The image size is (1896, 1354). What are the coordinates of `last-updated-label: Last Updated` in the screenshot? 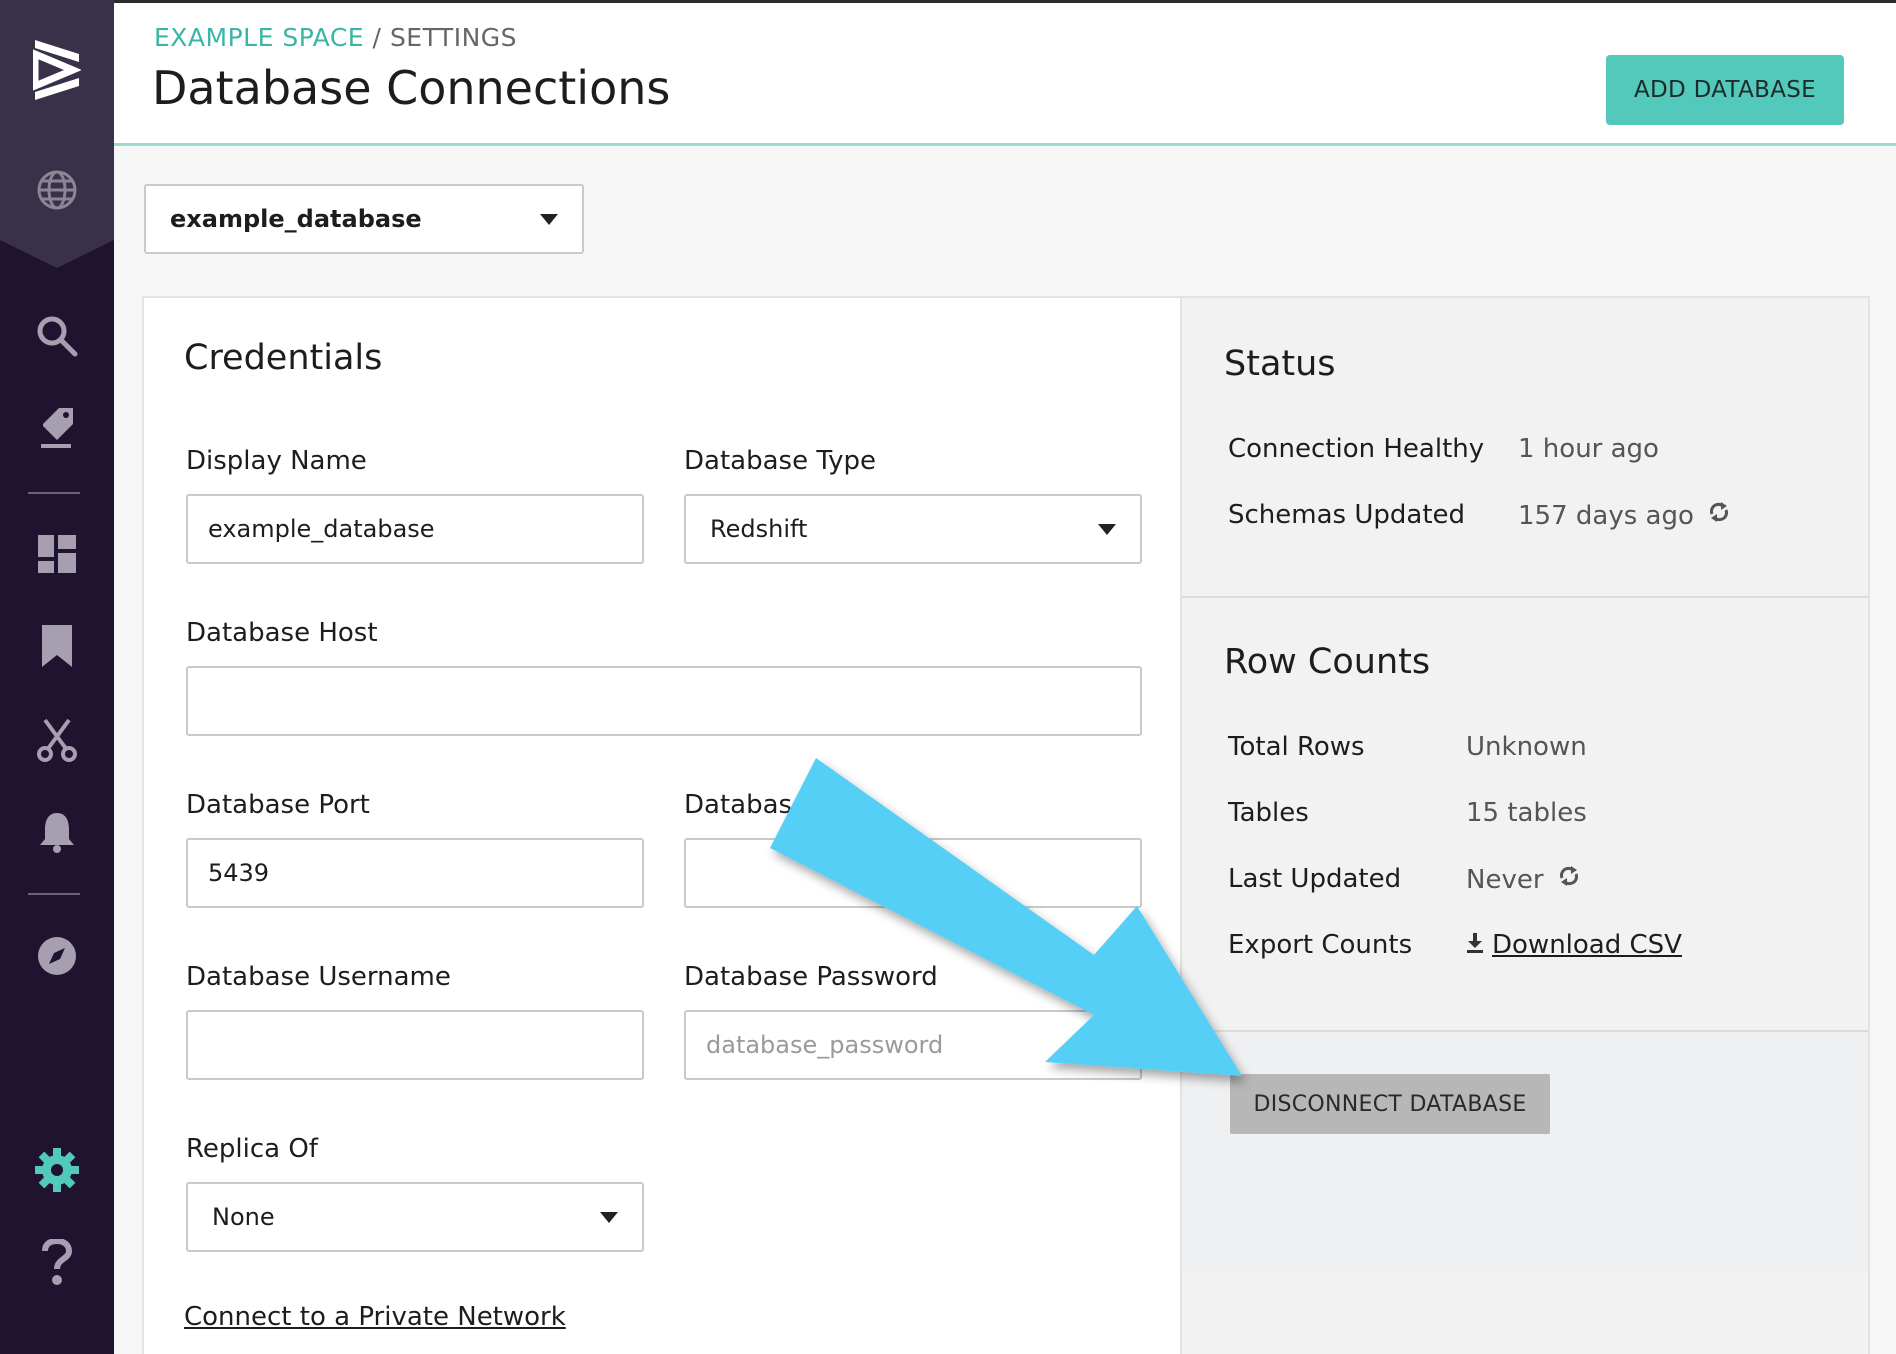 It's located at (1315, 879).